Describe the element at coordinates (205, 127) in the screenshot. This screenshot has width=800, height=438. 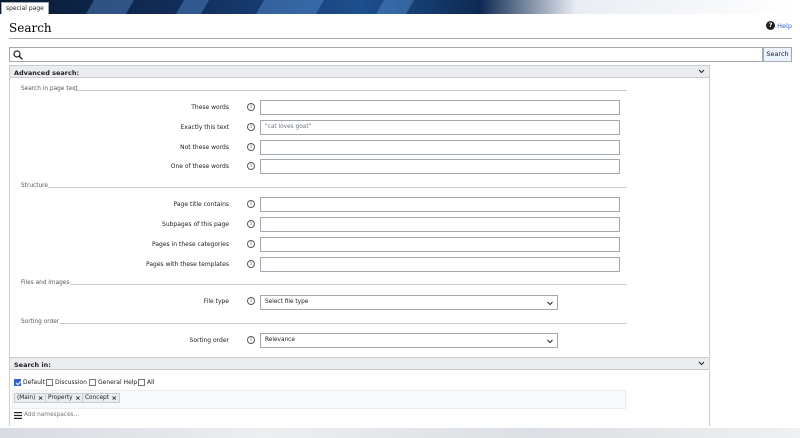
I see `label-exact-text: Exactly this text` at that location.